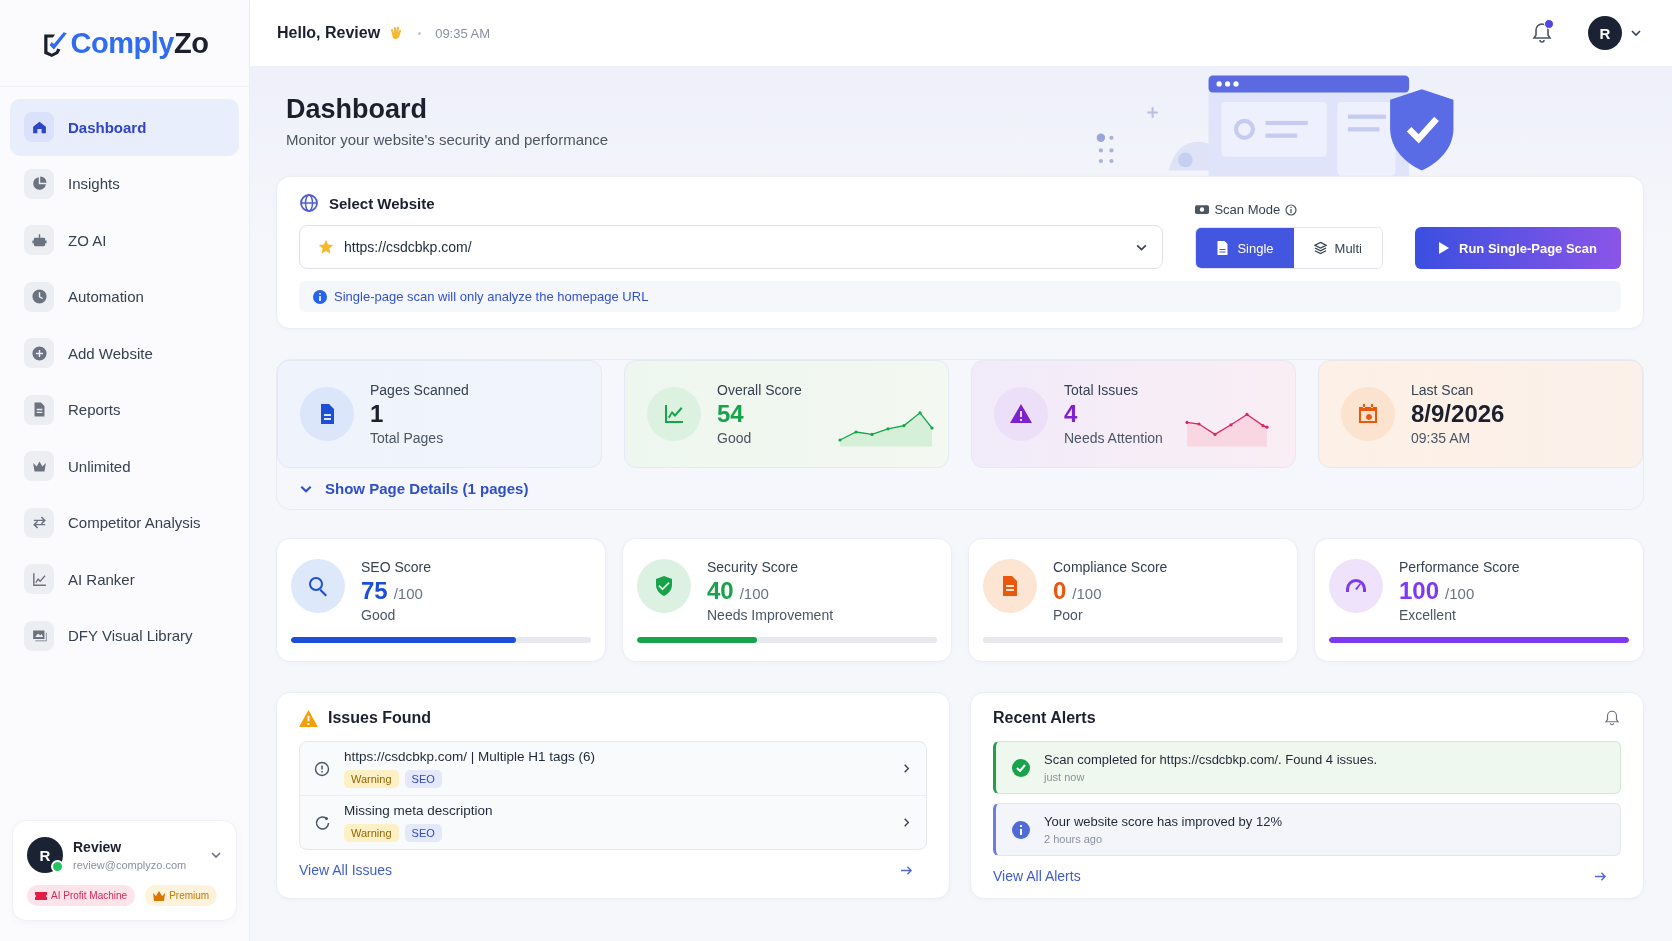 The width and height of the screenshot is (1672, 941). I want to click on pie-chart-icon, so click(39, 184).